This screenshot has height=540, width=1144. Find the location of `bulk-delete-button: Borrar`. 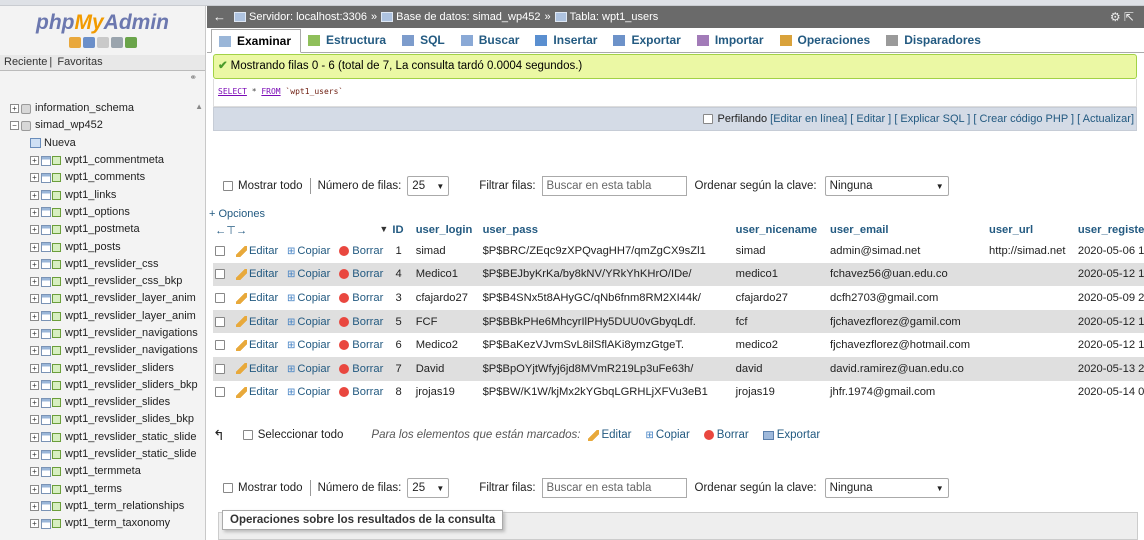

bulk-delete-button: Borrar is located at coordinates (726, 435).